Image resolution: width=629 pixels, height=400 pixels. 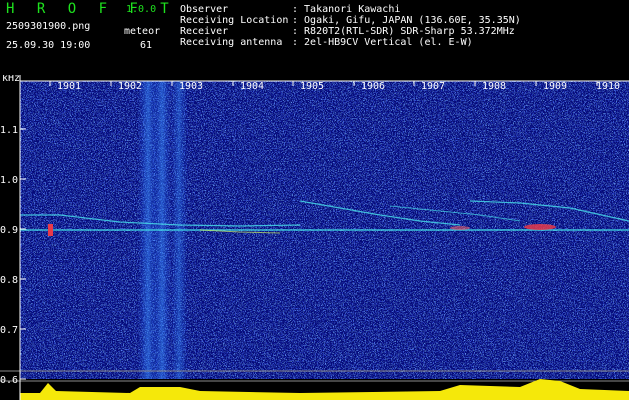 What do you see at coordinates (9, 380) in the screenshot?
I see `y-tick: 0.6` at bounding box center [9, 380].